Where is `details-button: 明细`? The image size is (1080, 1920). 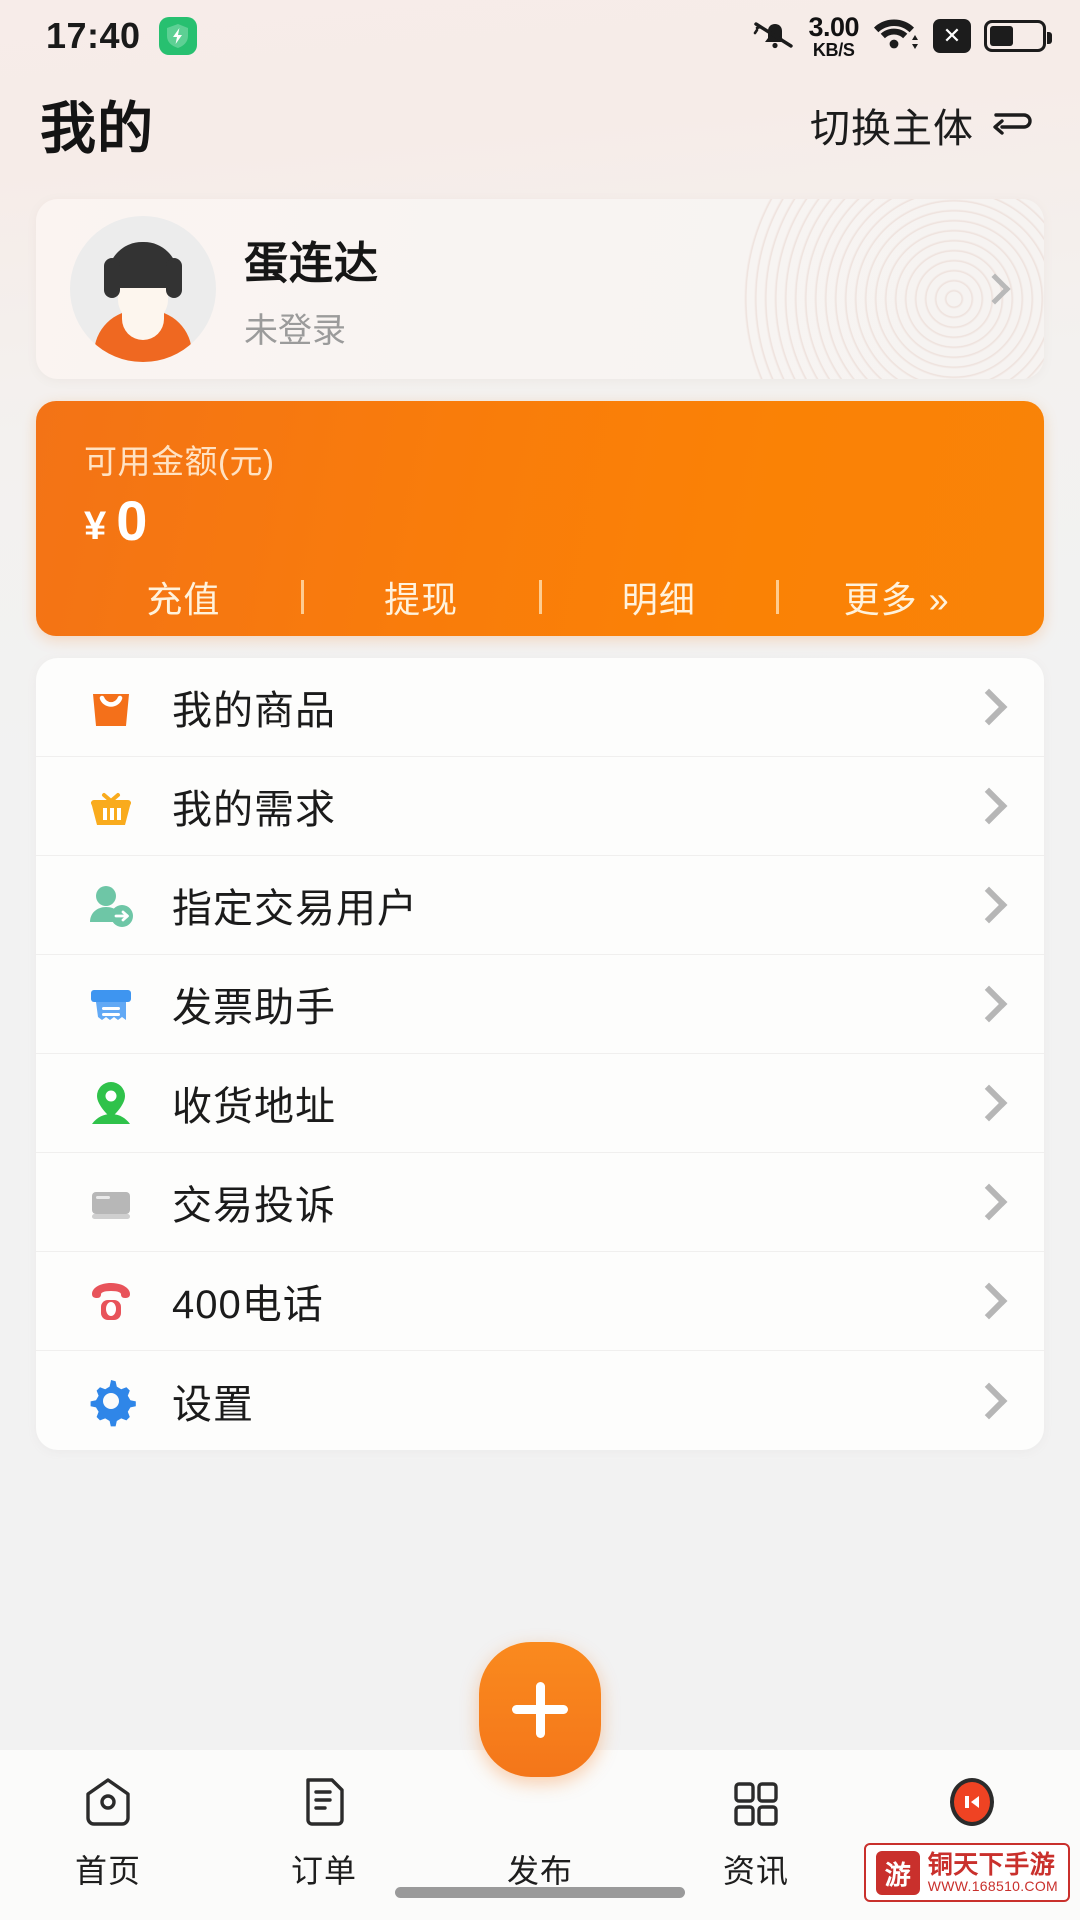 details-button: 明细 is located at coordinates (659, 597).